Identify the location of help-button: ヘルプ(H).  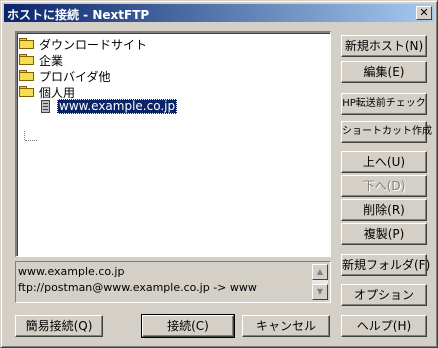
(384, 326).